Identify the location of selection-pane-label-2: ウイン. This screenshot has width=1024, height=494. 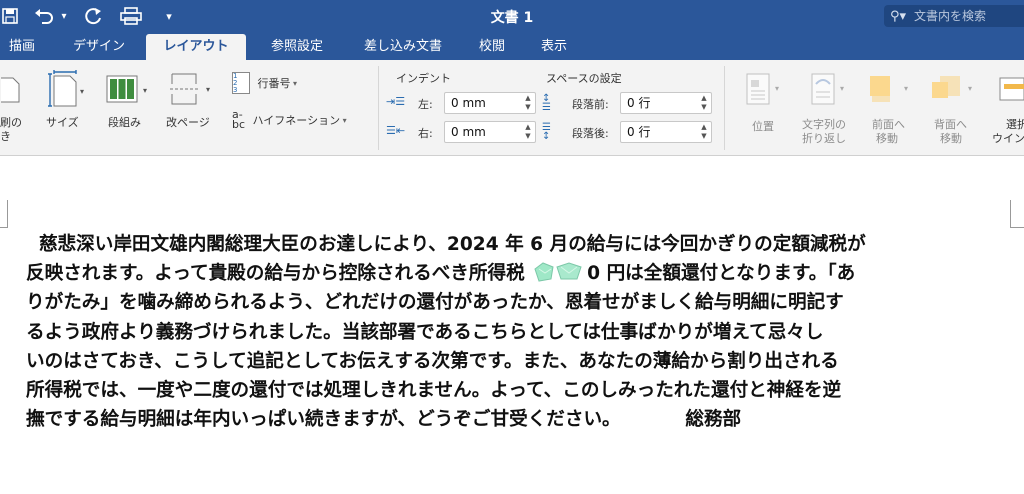
(1008, 138).